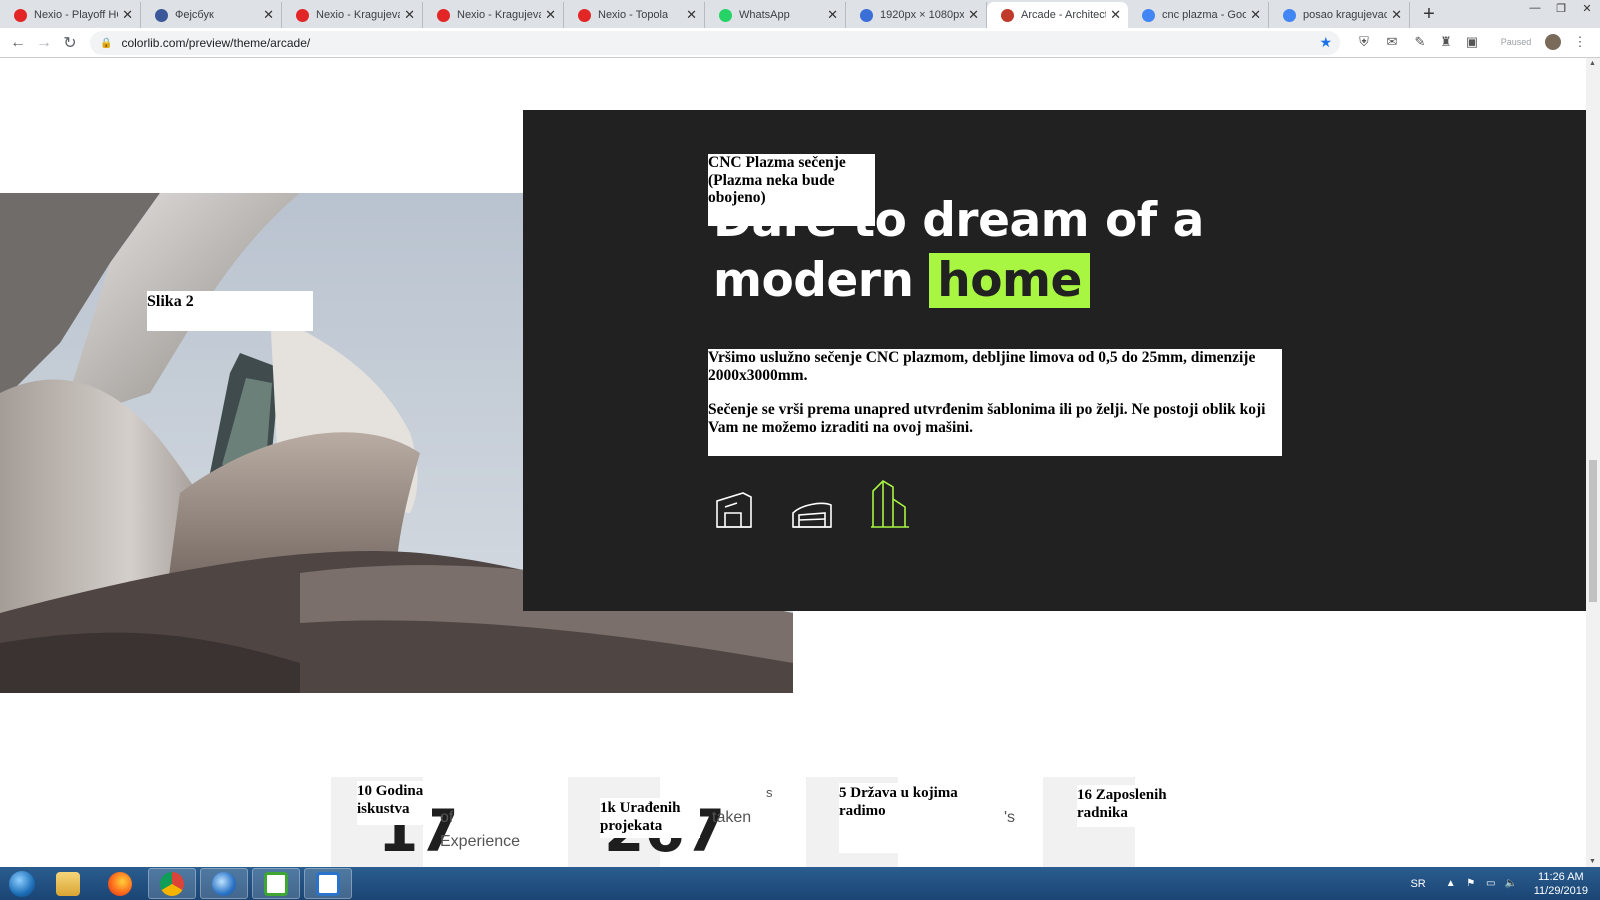  What do you see at coordinates (1592, 861) in the screenshot?
I see `scroll-down-icon: ▼` at bounding box center [1592, 861].